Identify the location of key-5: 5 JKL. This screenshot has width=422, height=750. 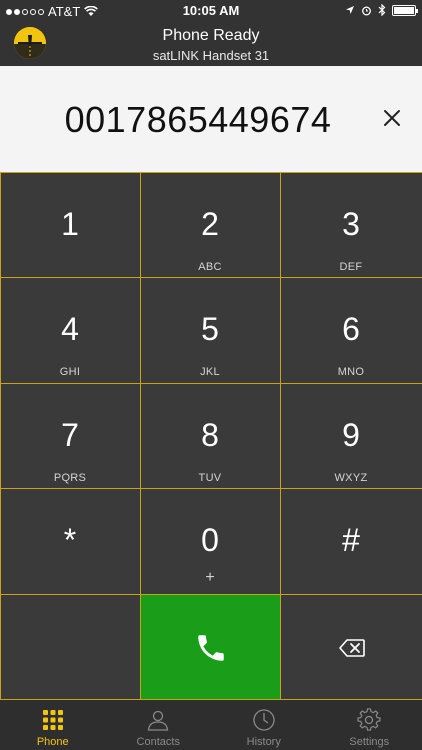
(210, 330).